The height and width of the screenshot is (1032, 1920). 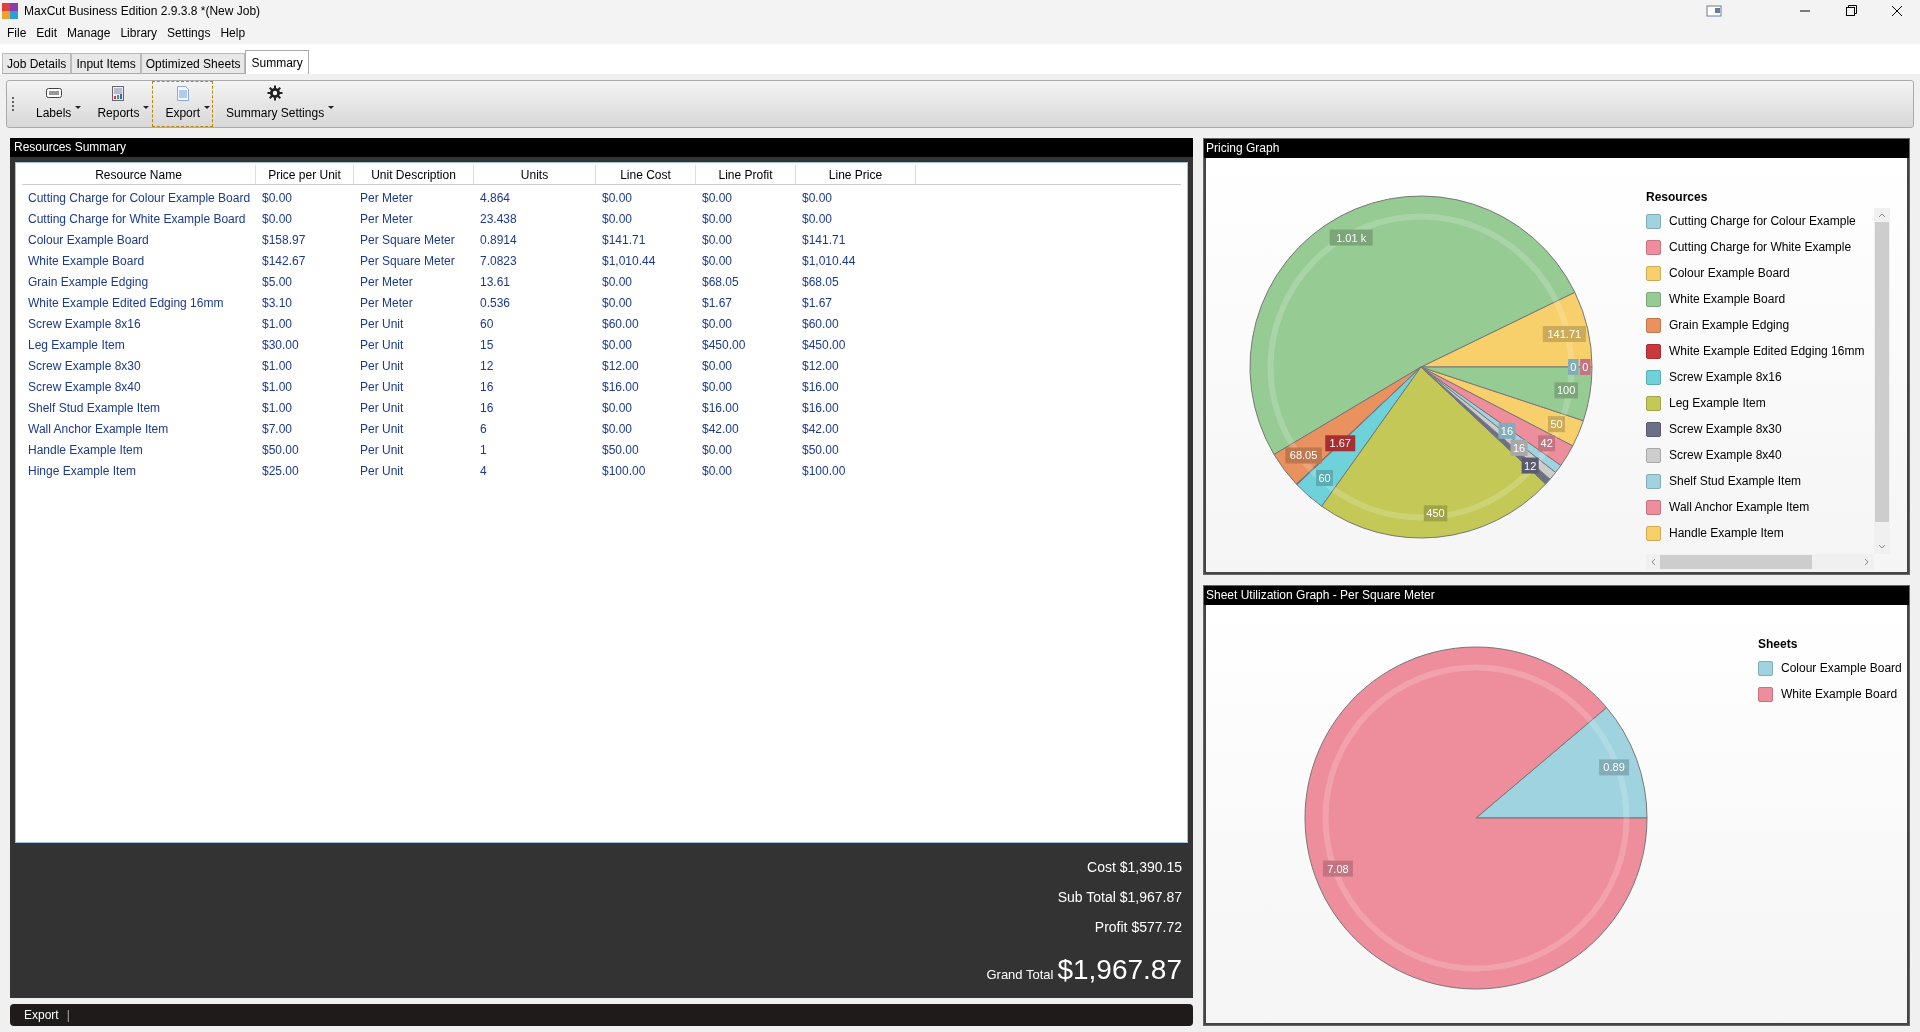 What do you see at coordinates (1739, 507) in the screenshot?
I see `legend-label: Wall Anchor Example Item` at bounding box center [1739, 507].